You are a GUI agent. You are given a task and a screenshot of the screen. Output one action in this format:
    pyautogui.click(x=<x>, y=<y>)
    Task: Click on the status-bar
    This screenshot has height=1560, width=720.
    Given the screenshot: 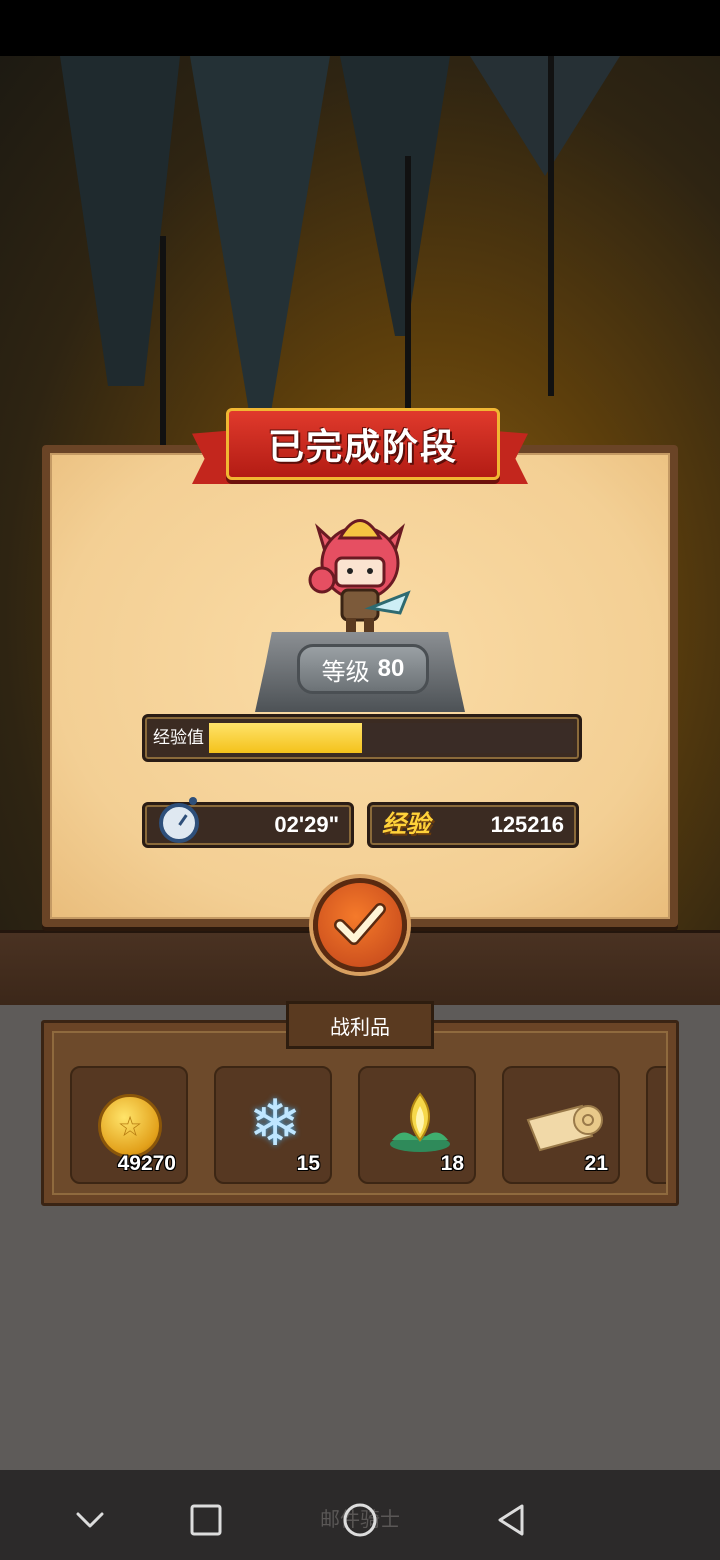 What is the action you would take?
    pyautogui.click(x=360, y=28)
    